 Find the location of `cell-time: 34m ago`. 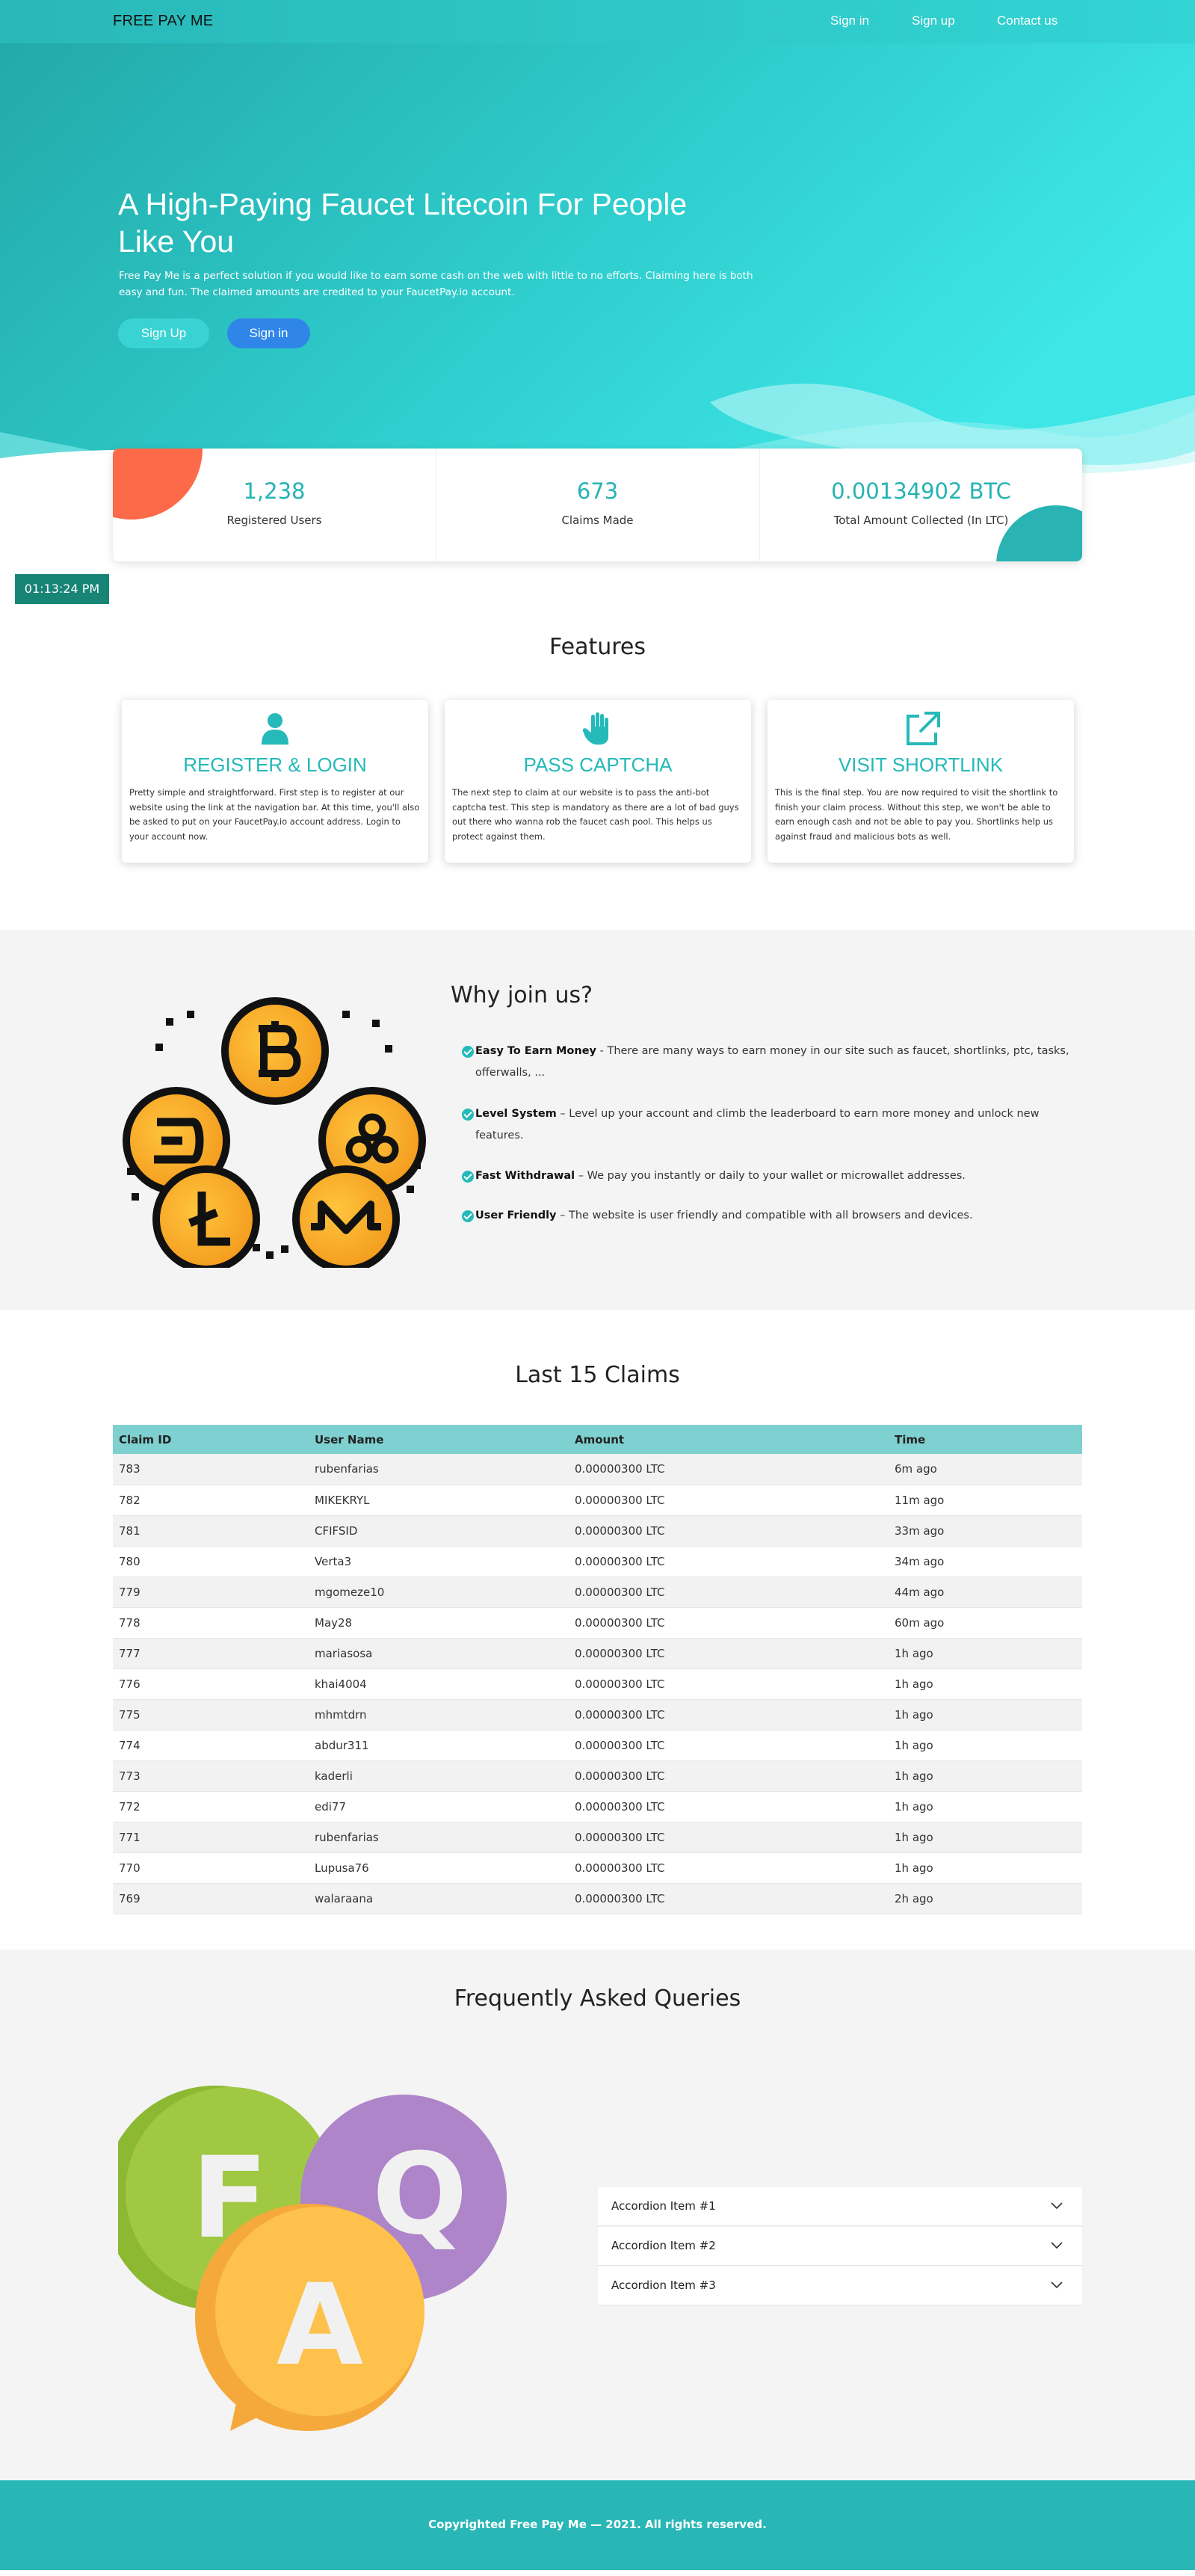

cell-time: 34m ago is located at coordinates (985, 1561).